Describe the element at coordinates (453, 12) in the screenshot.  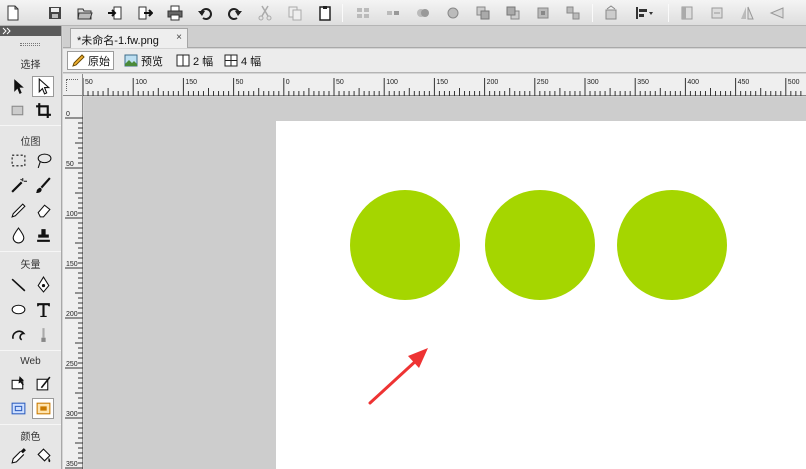
I see `split-icon` at that location.